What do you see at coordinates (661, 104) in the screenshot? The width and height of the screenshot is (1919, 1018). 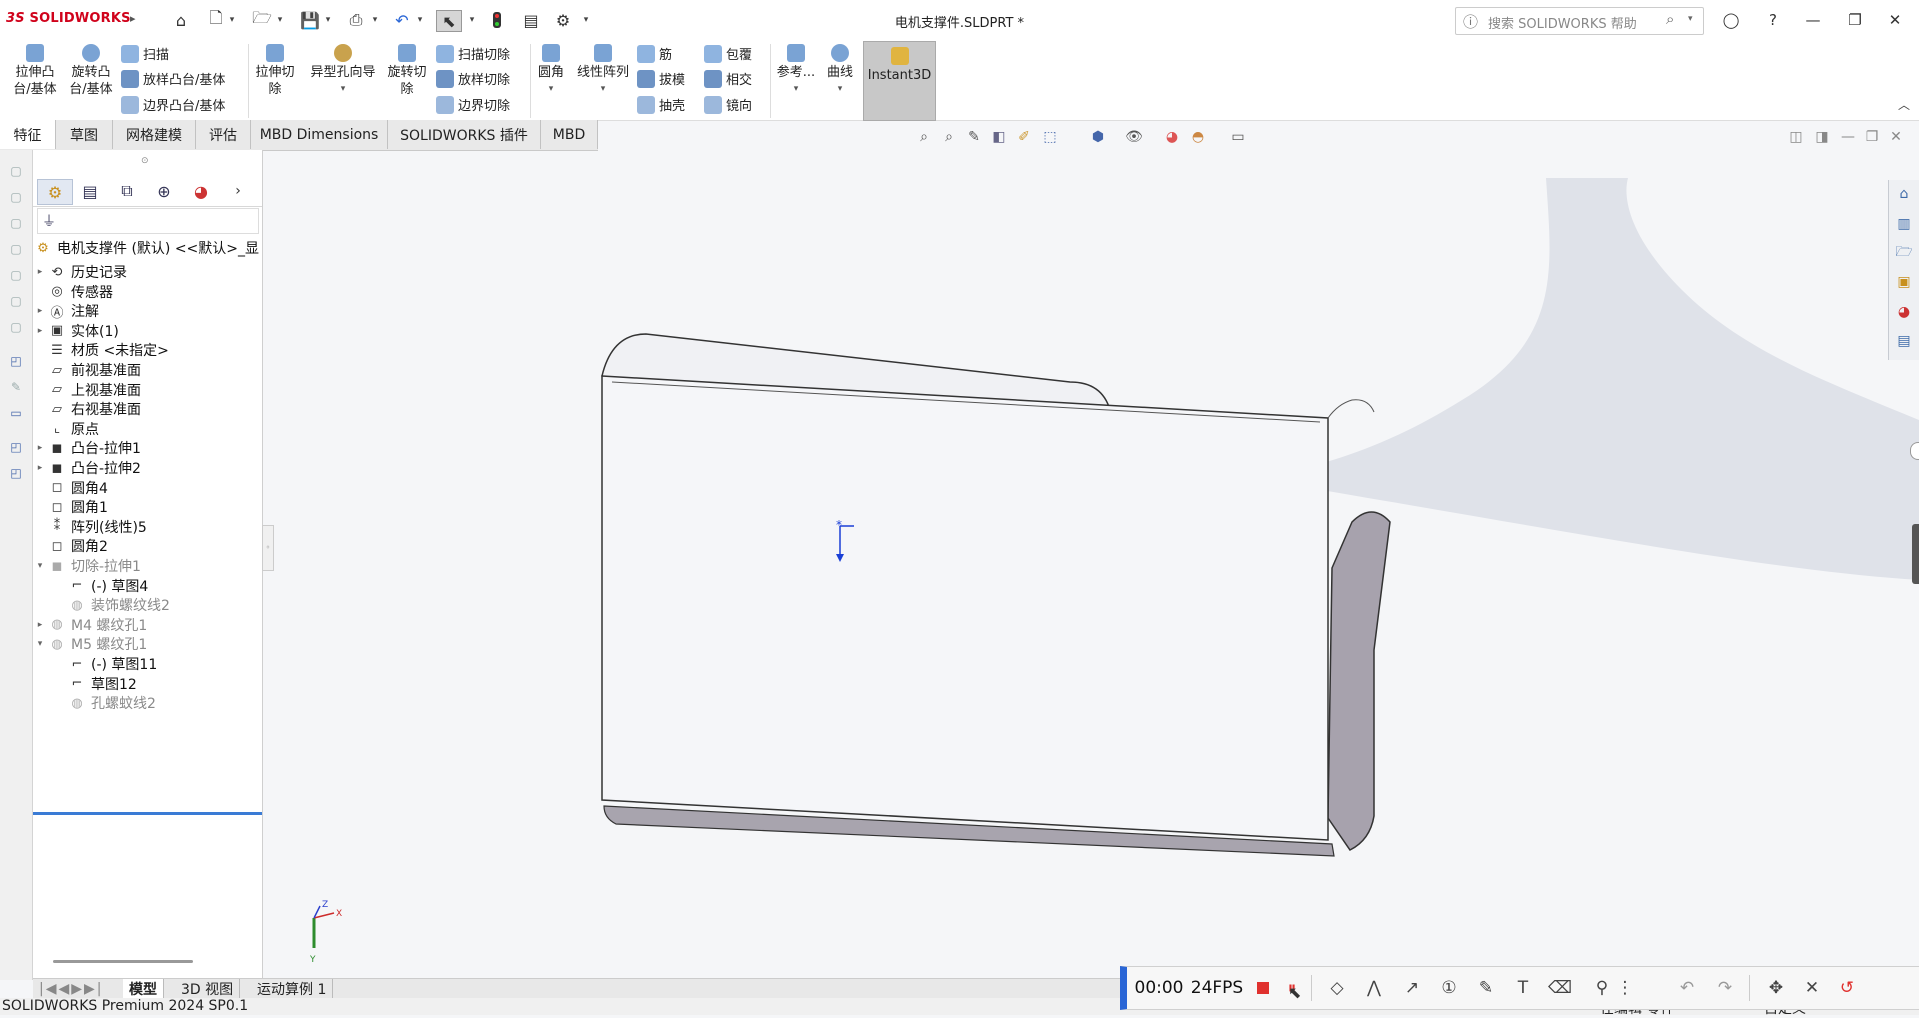 I see `shell-button: 抽壳` at bounding box center [661, 104].